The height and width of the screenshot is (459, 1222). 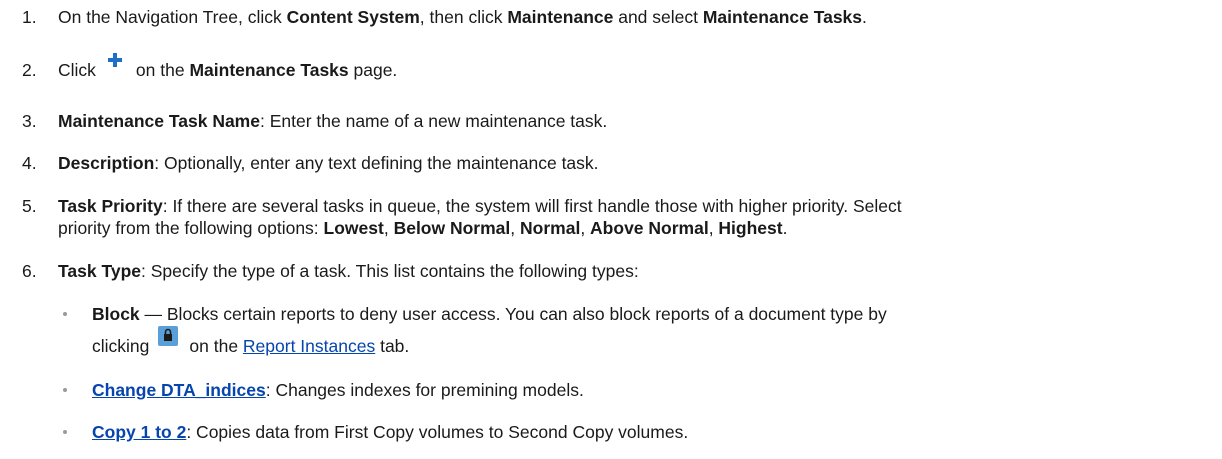 What do you see at coordinates (139, 432) in the screenshot?
I see `copy-1-to-2-link: Copy 1 to 2` at bounding box center [139, 432].